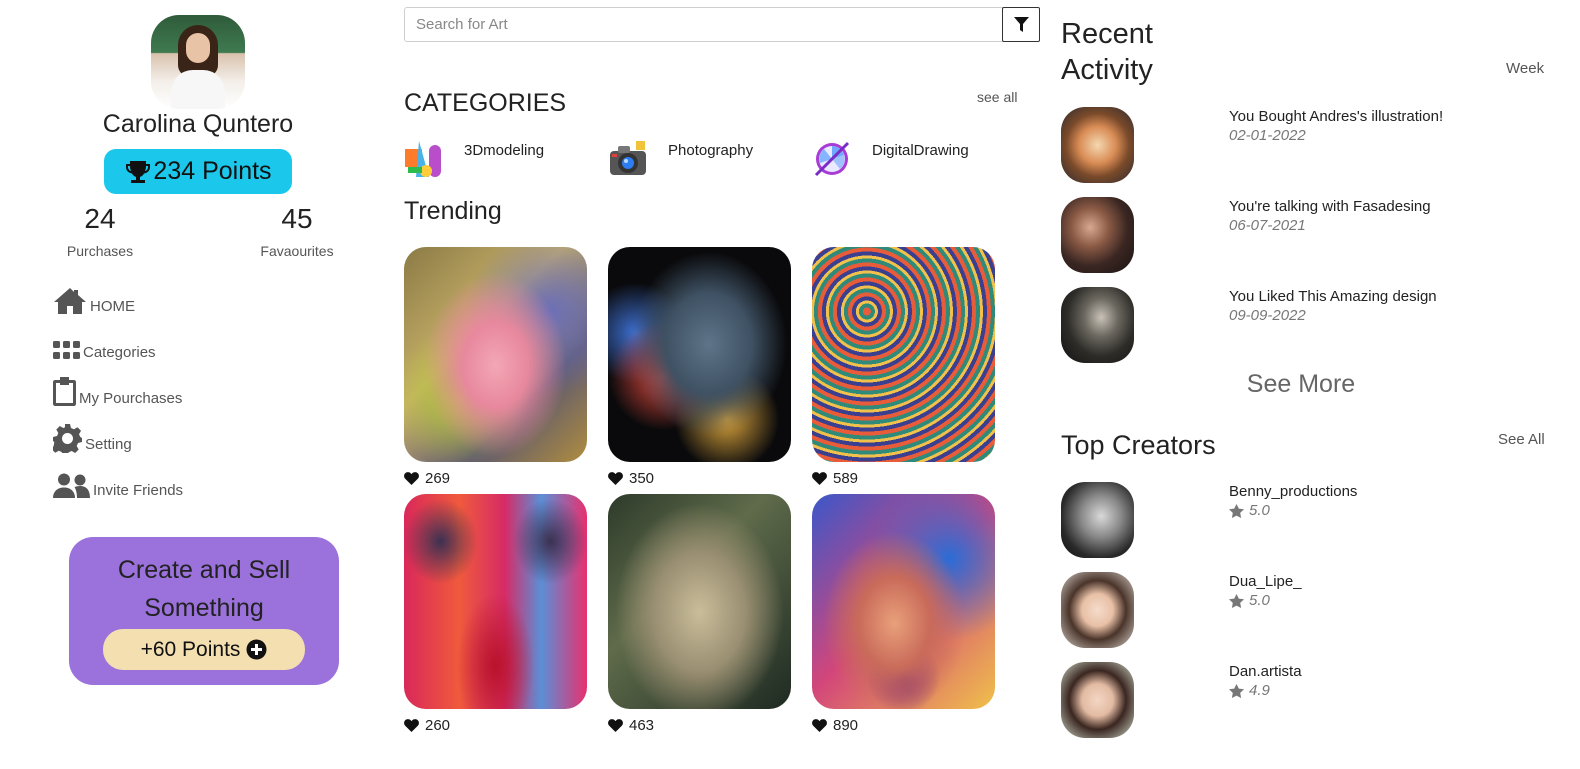 The image size is (1580, 769). I want to click on sidebar-item-invite-friends: Invite Friends, so click(118, 476).